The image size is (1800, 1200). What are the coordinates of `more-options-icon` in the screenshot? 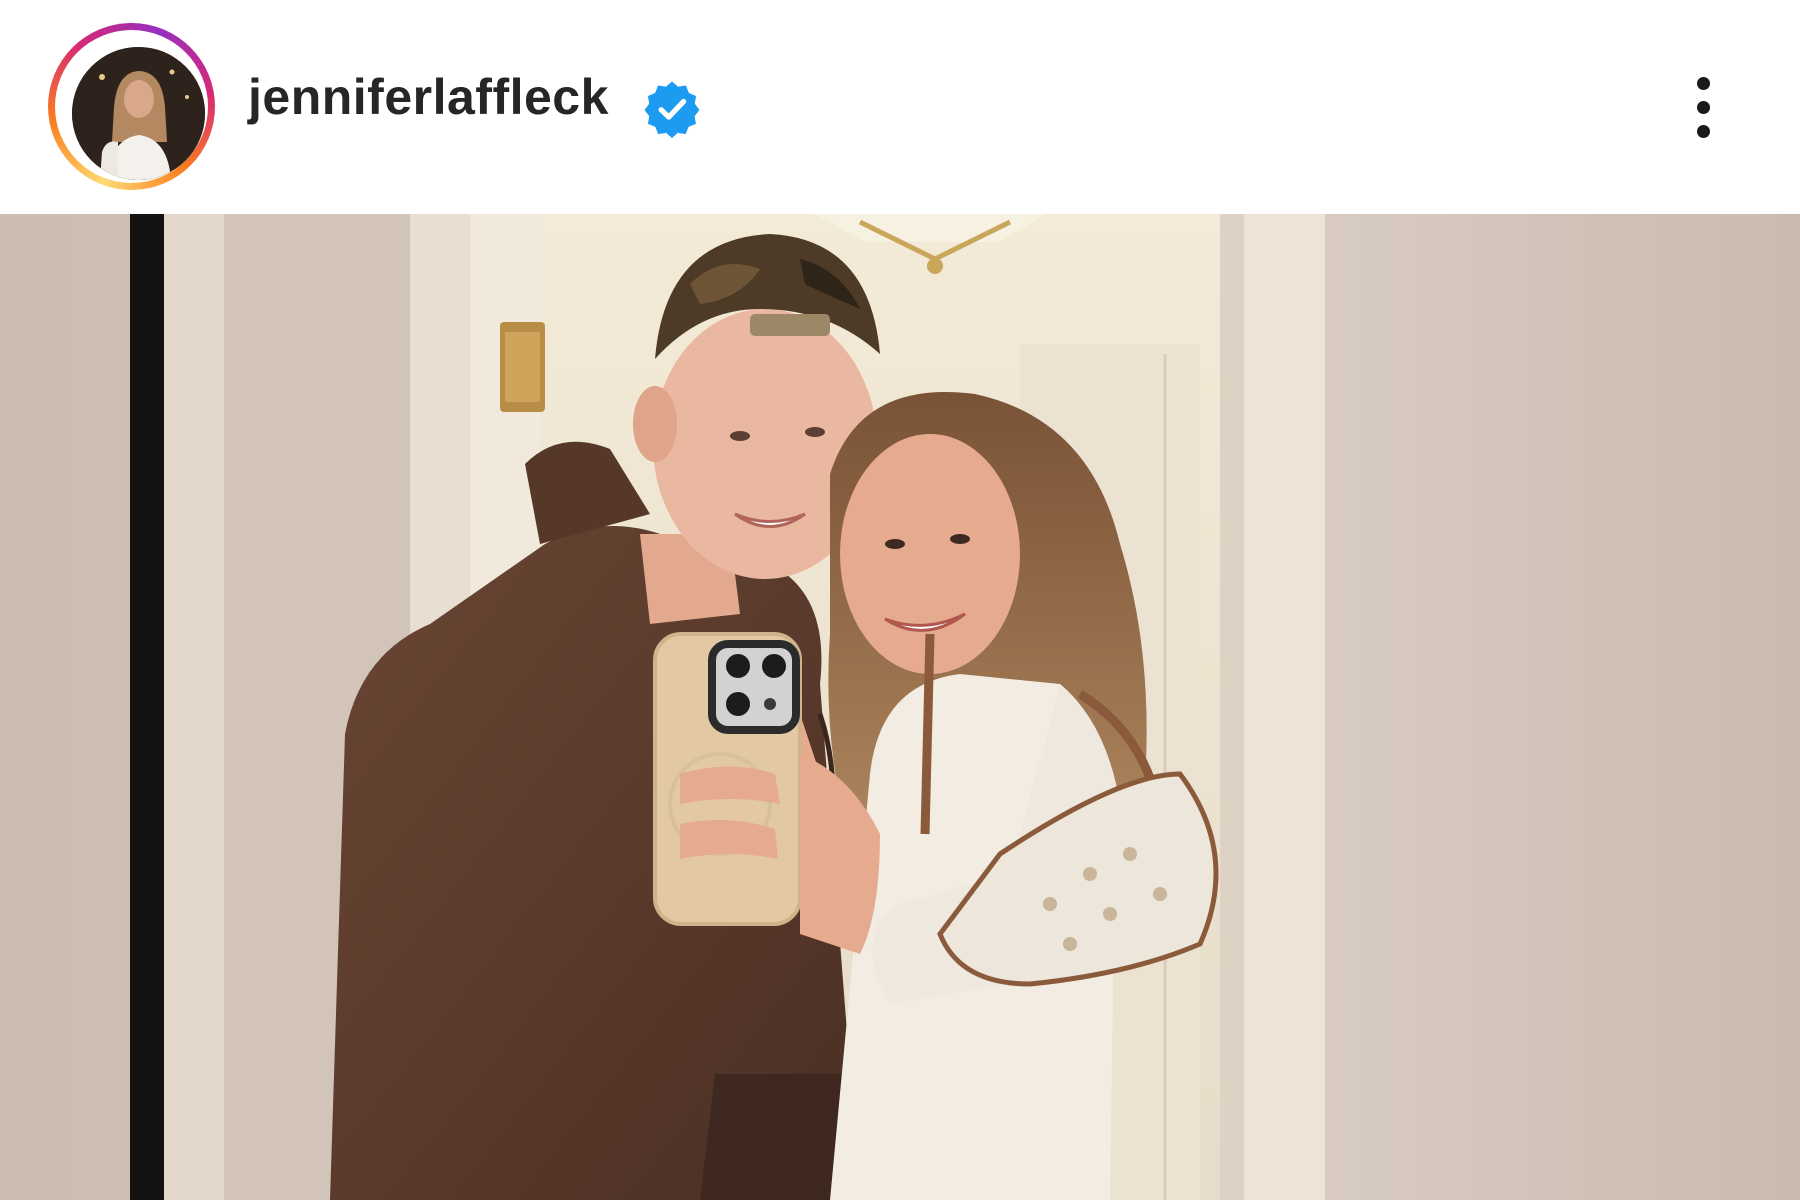 It's located at (1703, 83).